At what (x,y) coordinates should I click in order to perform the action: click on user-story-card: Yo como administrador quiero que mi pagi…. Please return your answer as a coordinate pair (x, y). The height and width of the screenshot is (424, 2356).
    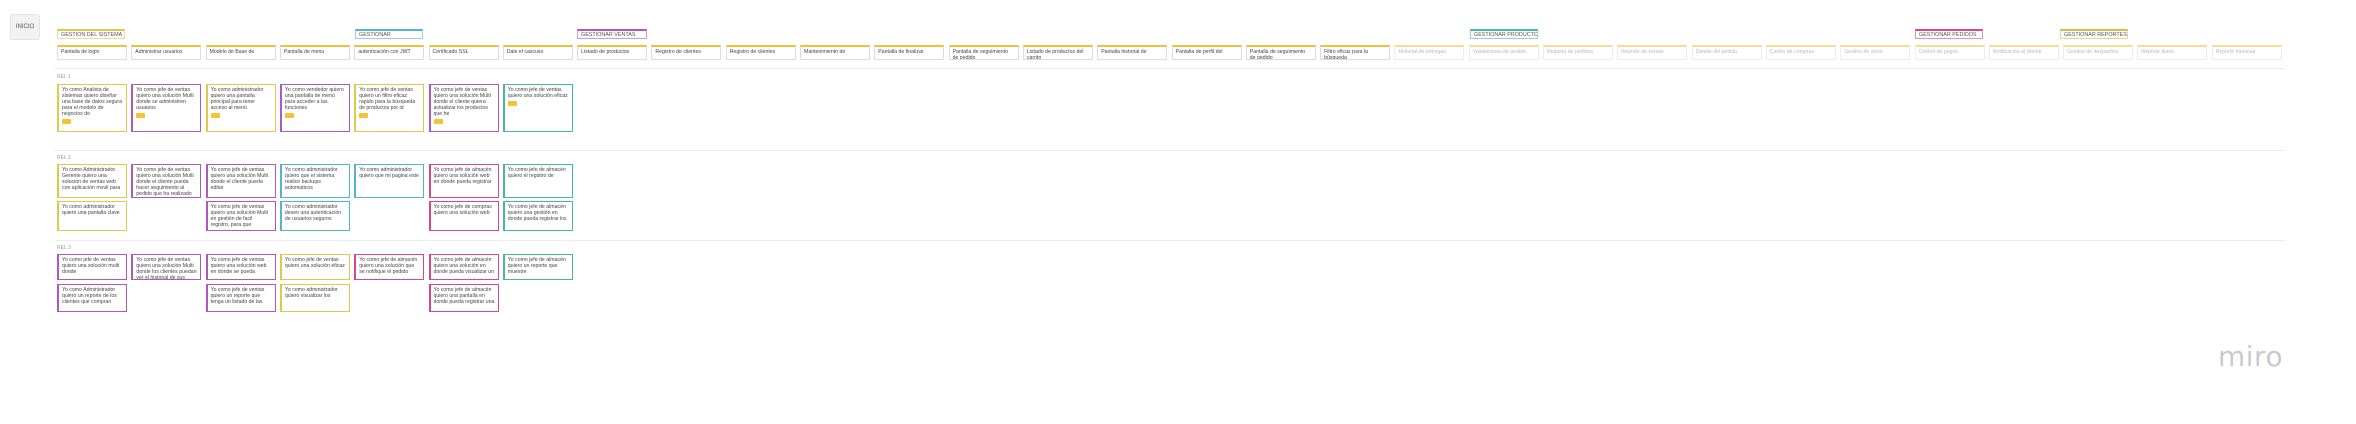
    Looking at the image, I should click on (389, 181).